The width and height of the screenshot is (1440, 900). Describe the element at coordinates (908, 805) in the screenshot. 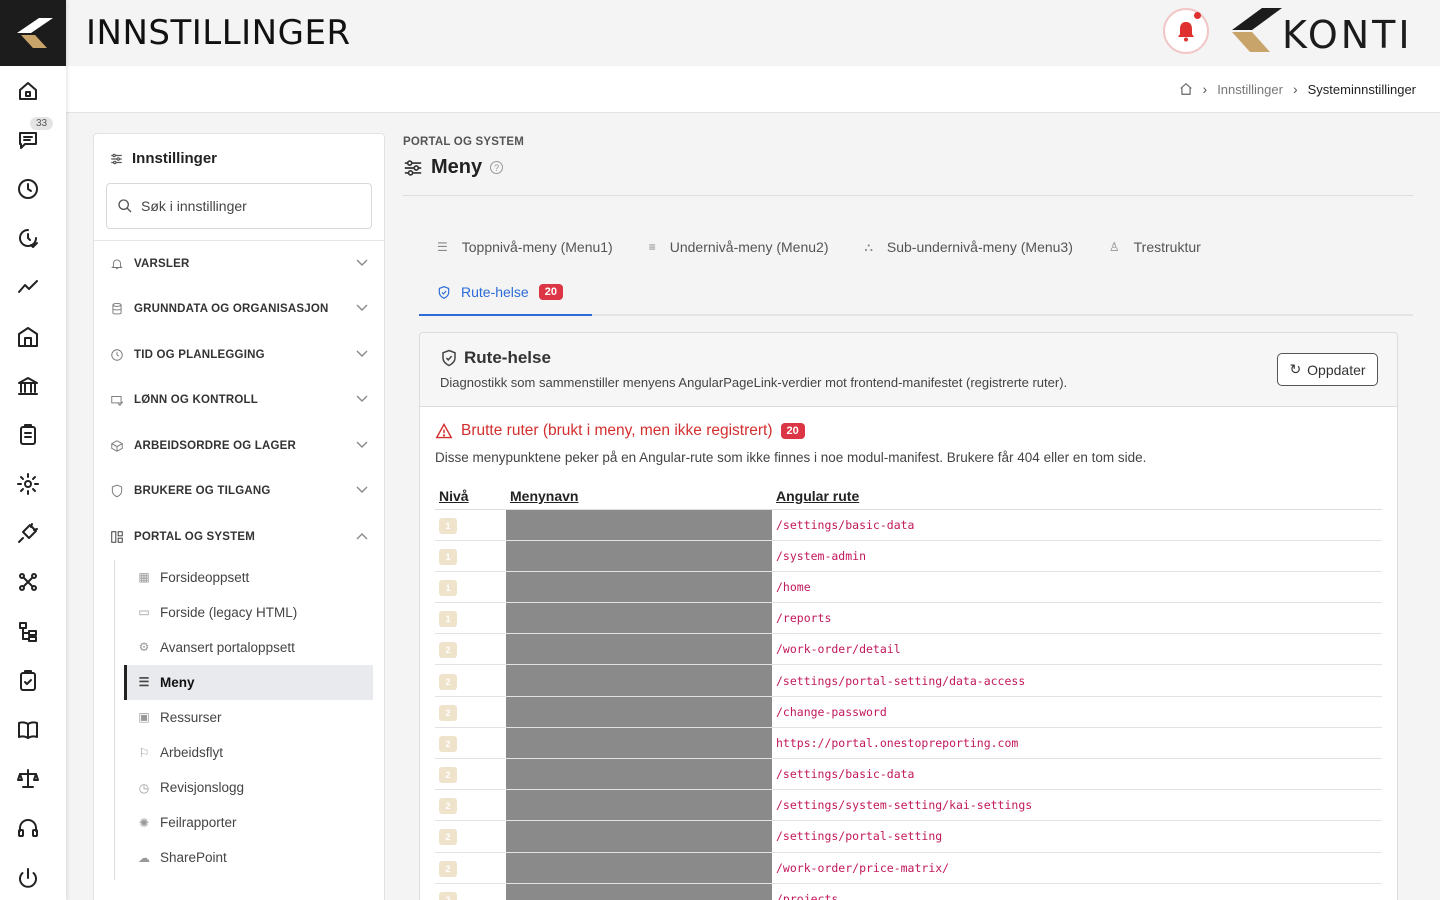

I see `table-row: 2/settings/system-setting/kai-settings` at that location.